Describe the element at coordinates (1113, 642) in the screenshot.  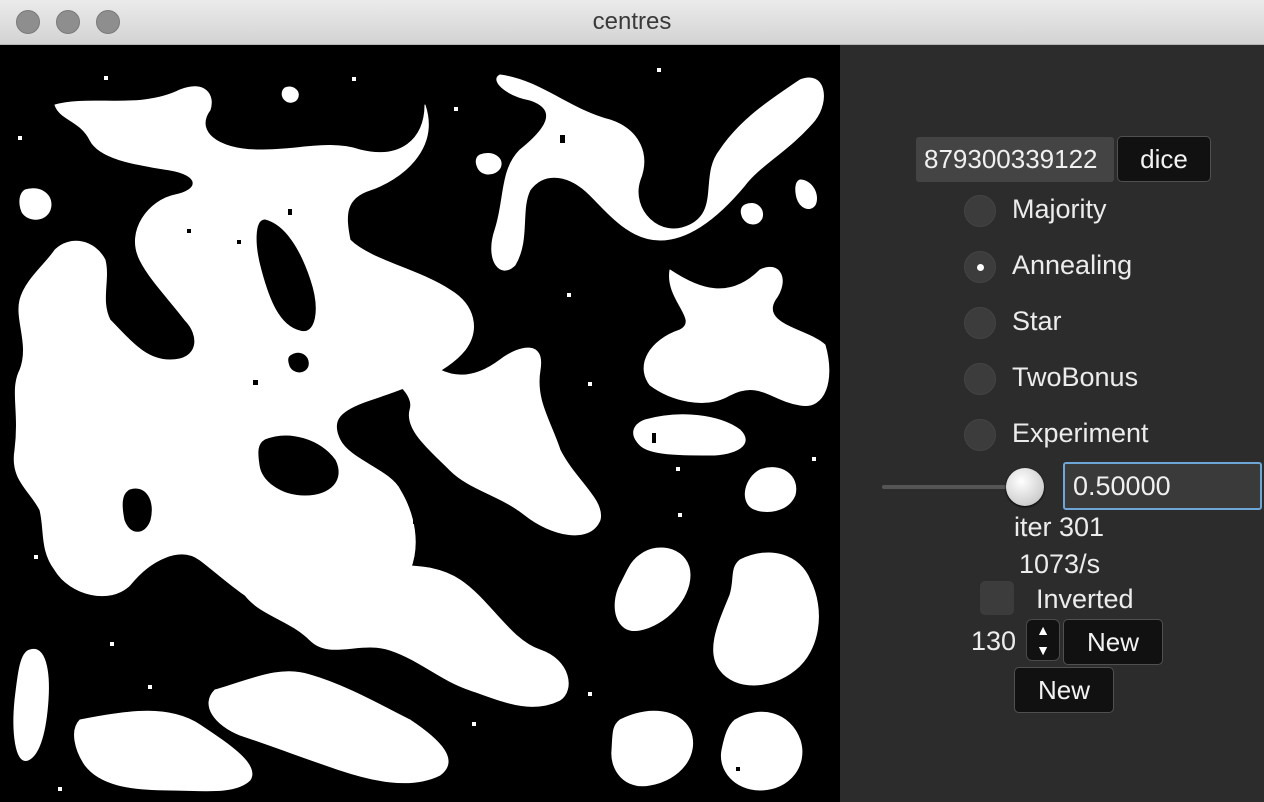
I see `new-size-button: New` at that location.